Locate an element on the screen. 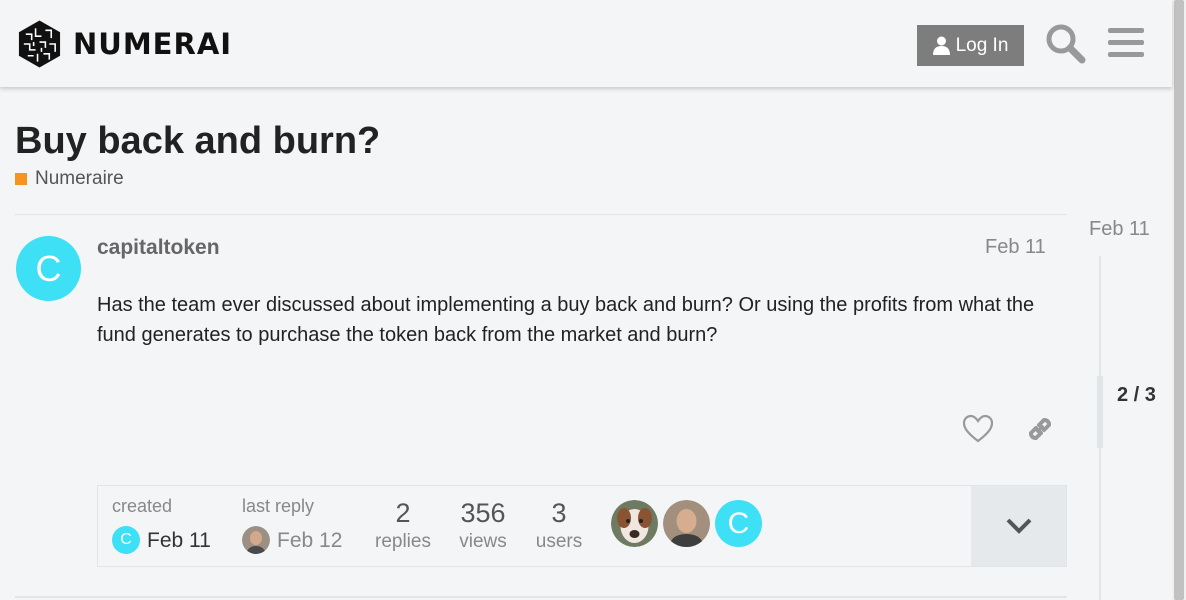 This screenshot has height=600, width=1186. participant-avatar-dog is located at coordinates (634, 523).